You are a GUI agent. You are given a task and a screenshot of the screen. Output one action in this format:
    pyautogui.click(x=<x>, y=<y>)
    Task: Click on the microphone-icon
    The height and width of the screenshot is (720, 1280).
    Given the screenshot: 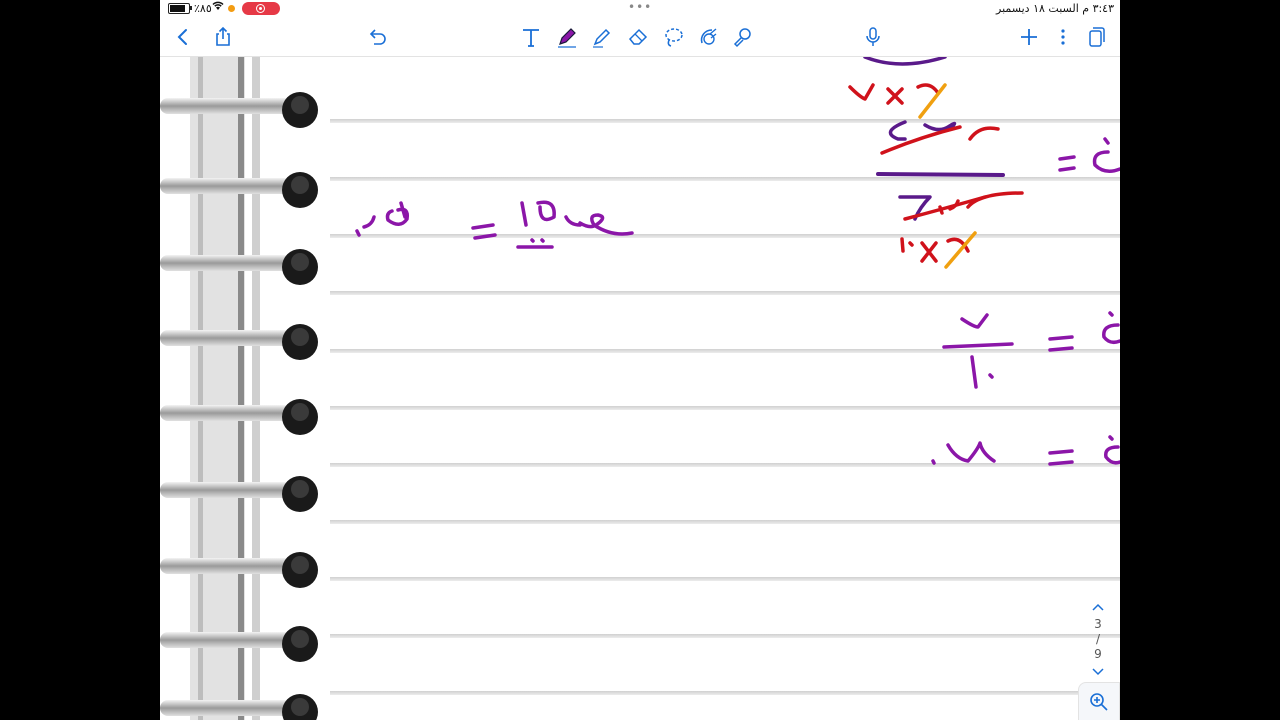 What is the action you would take?
    pyautogui.click(x=873, y=37)
    